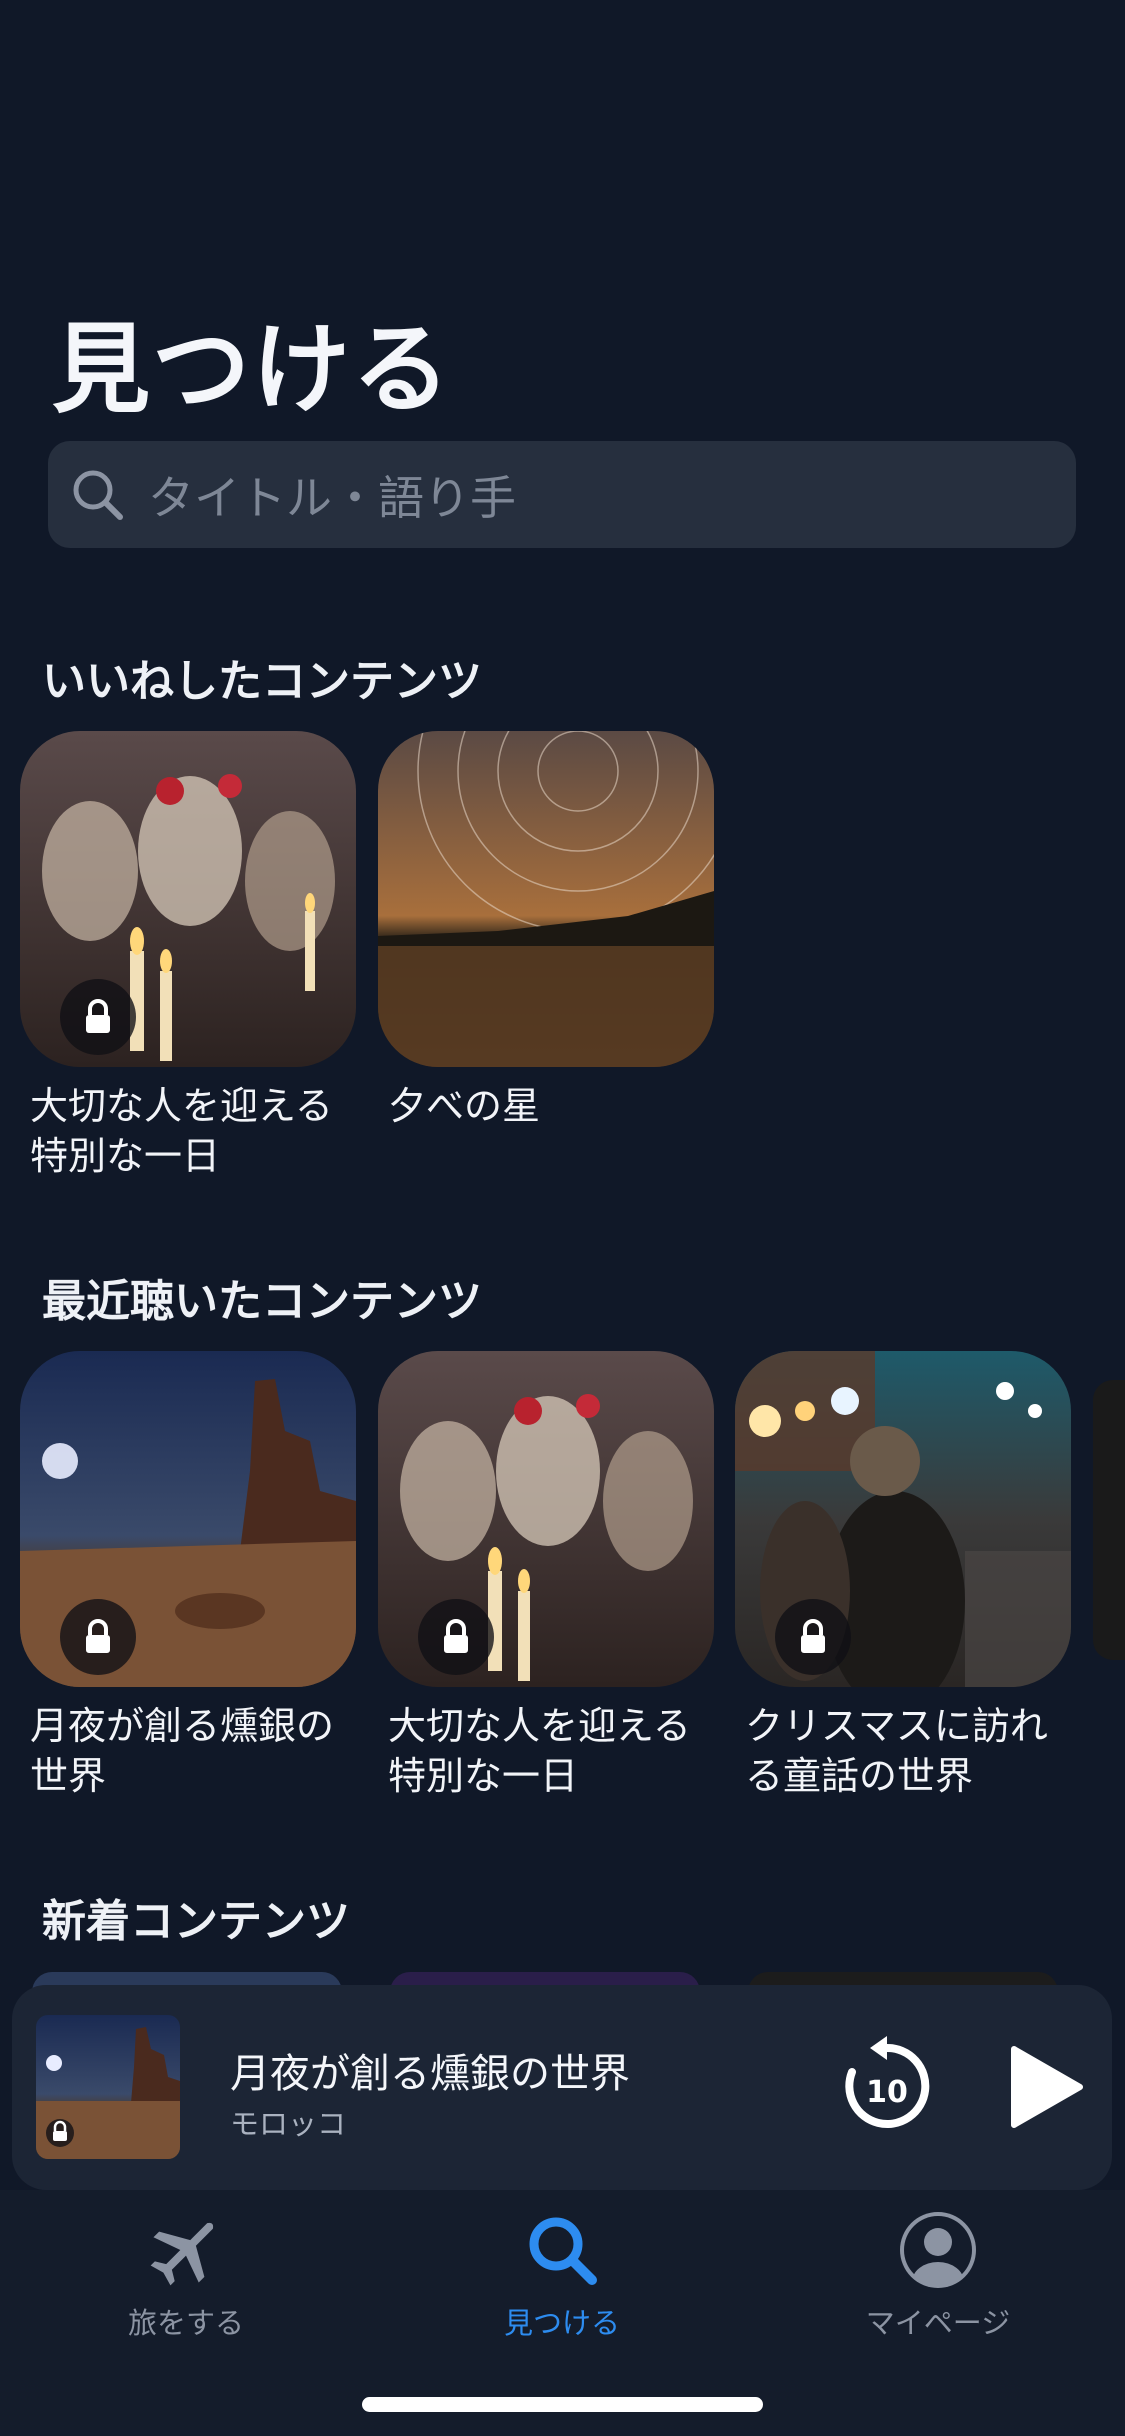  I want to click on content-thumbnail, so click(546, 899).